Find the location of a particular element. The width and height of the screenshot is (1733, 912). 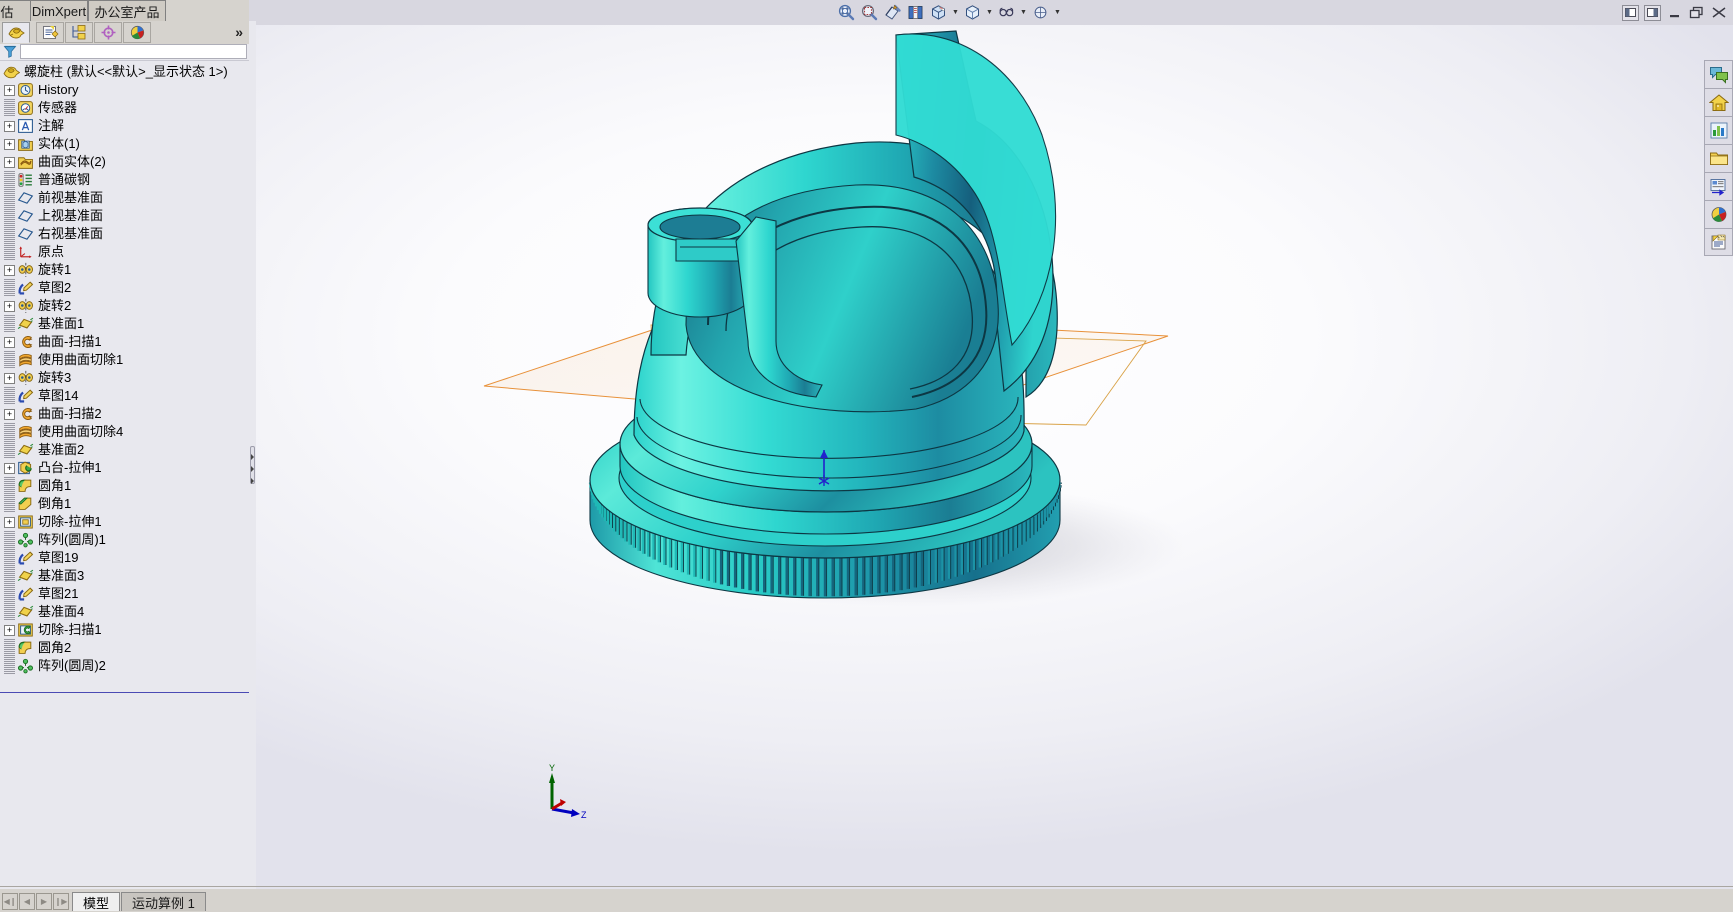

feature-tree-item: 基准面4 is located at coordinates (124, 612).